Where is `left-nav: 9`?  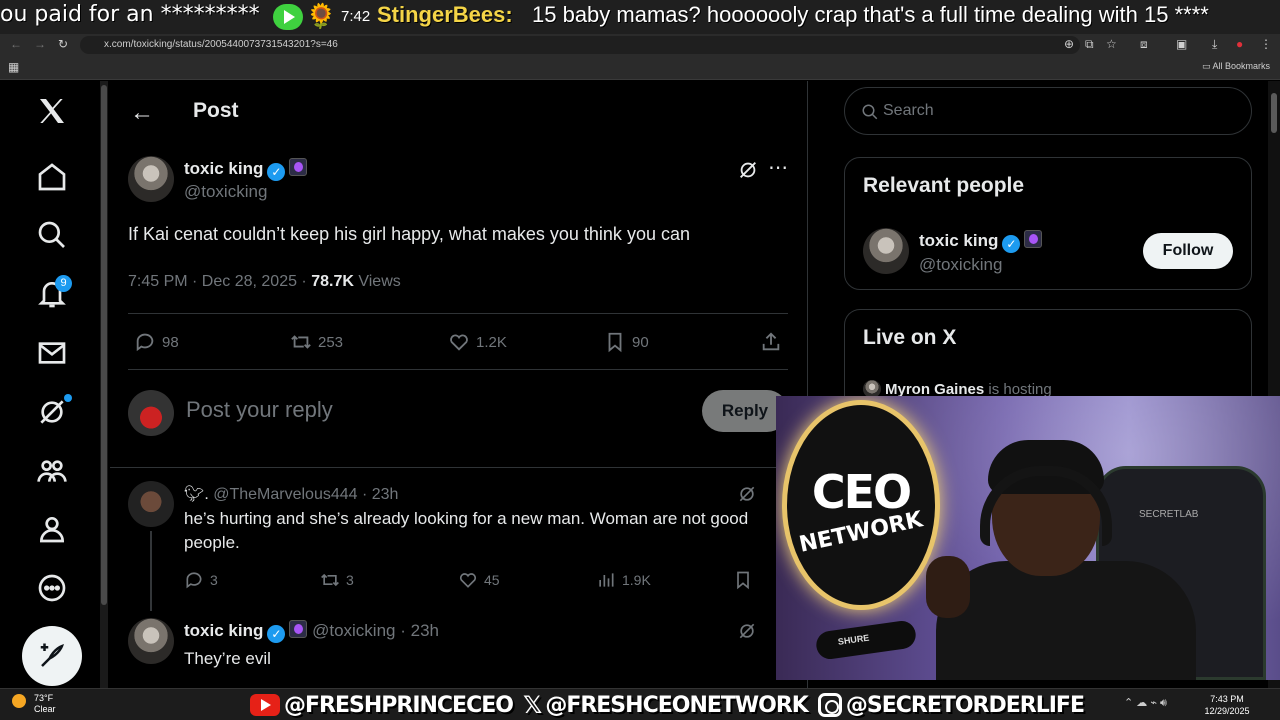
left-nav: 9 is located at coordinates (50, 384).